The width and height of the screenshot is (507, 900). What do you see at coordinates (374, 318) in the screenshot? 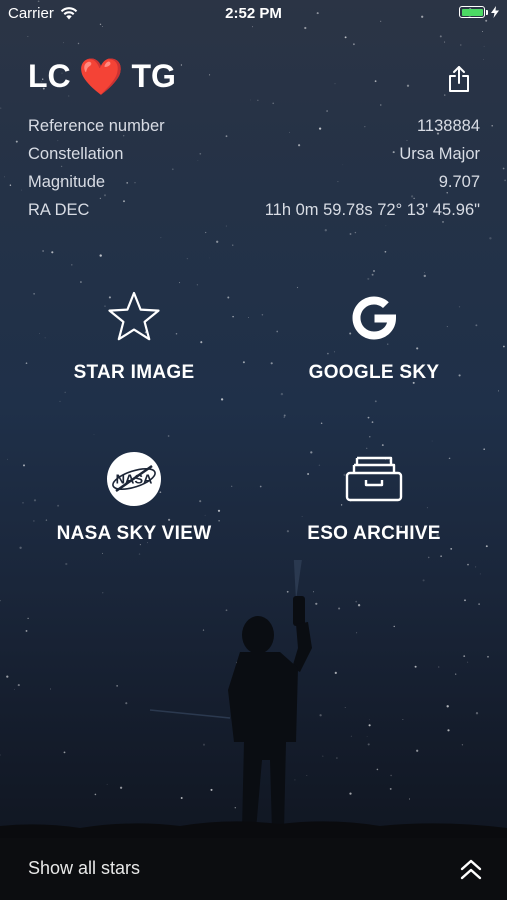
I see `google-icon` at bounding box center [374, 318].